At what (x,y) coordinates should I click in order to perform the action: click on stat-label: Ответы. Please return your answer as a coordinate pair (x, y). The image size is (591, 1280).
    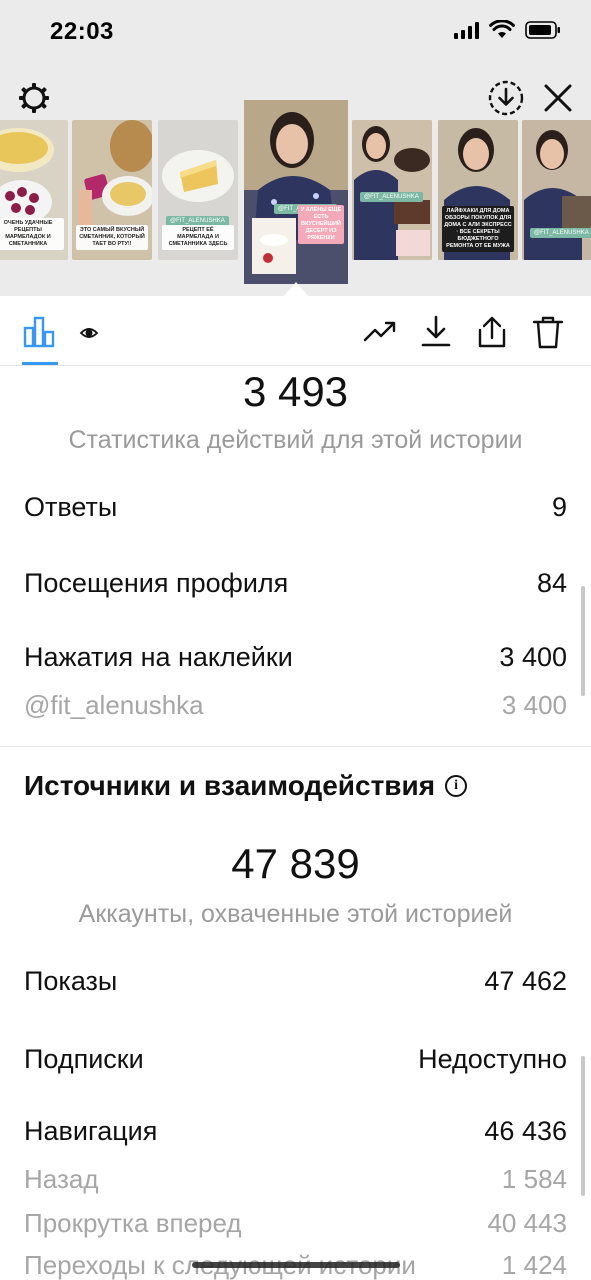
    Looking at the image, I should click on (71, 507).